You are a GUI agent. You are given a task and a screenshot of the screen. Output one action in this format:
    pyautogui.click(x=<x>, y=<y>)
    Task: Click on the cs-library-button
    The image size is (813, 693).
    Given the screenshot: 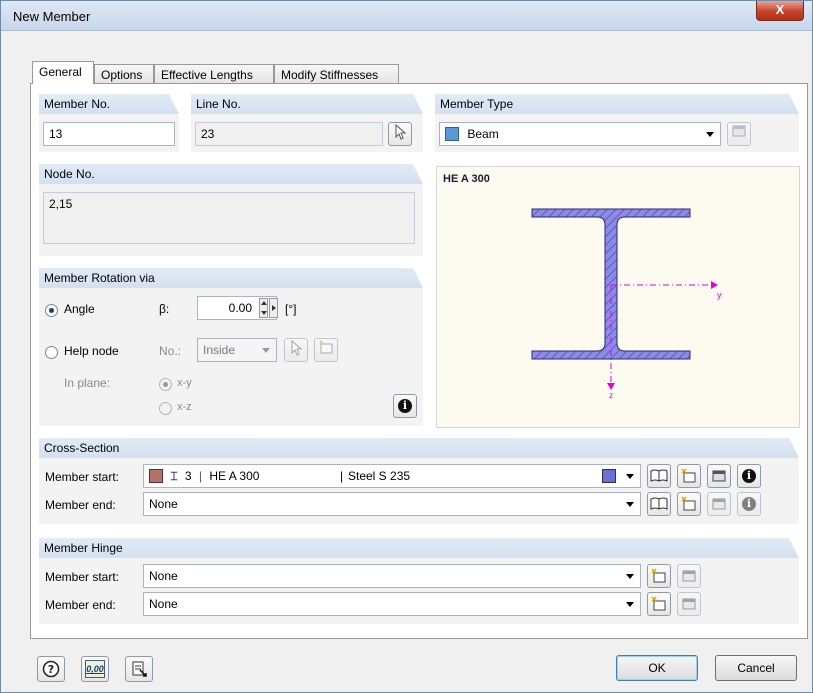 What is the action you would take?
    pyautogui.click(x=659, y=476)
    